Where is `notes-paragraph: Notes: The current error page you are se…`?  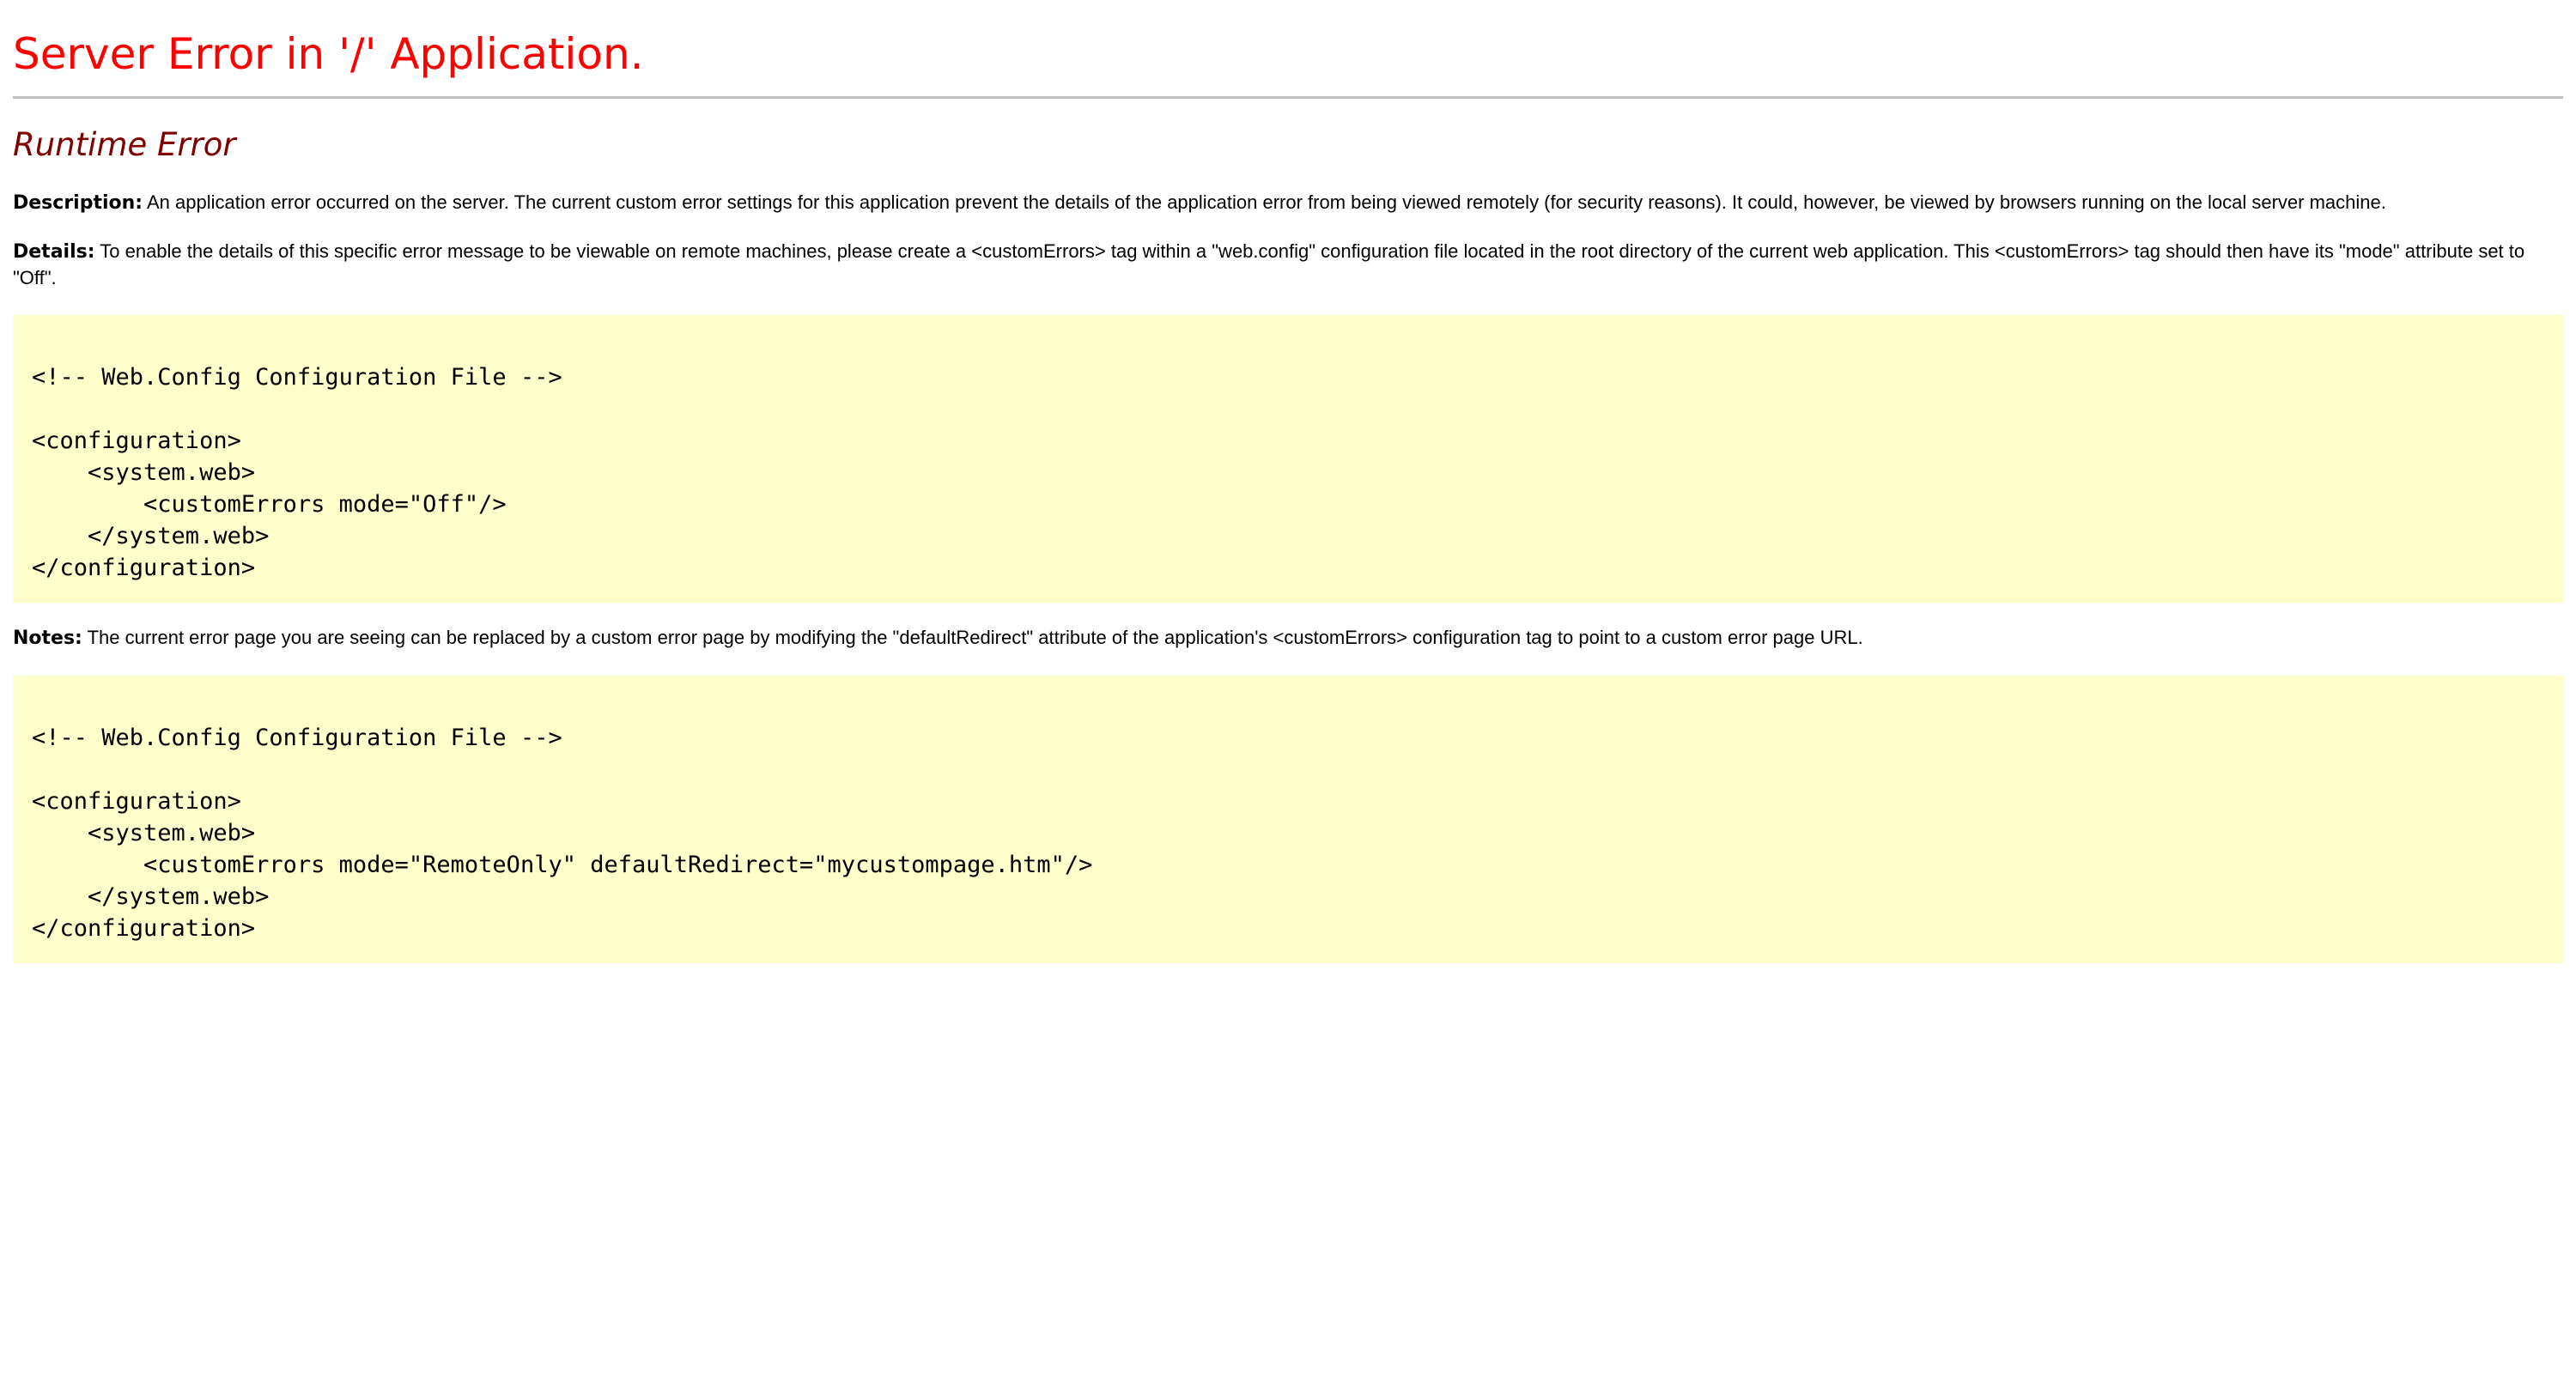 notes-paragraph: Notes: The current error page you are se… is located at coordinates (1288, 638).